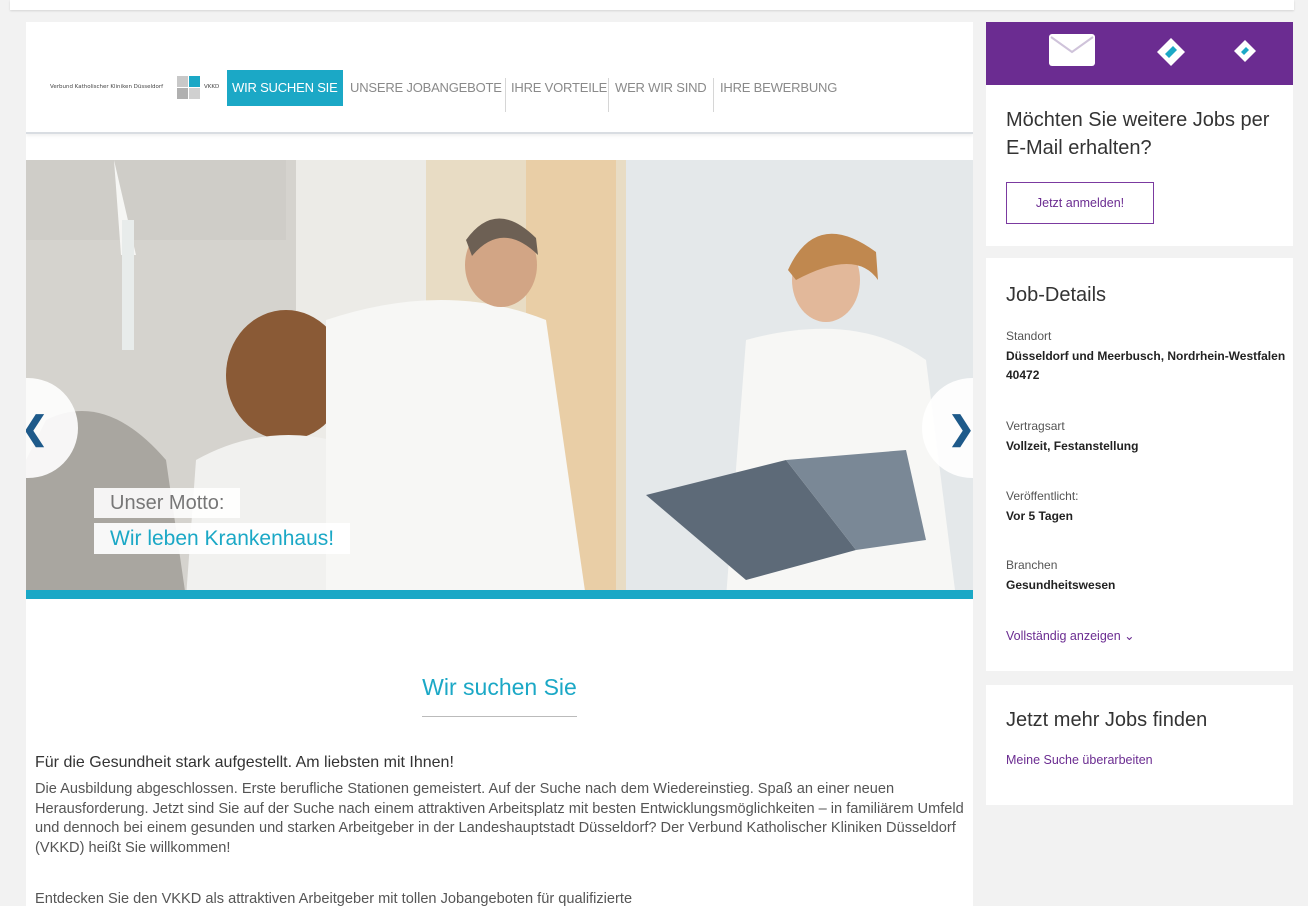  What do you see at coordinates (222, 538) in the screenshot?
I see `motto-line-2: Wir leben Krankenhaus!` at bounding box center [222, 538].